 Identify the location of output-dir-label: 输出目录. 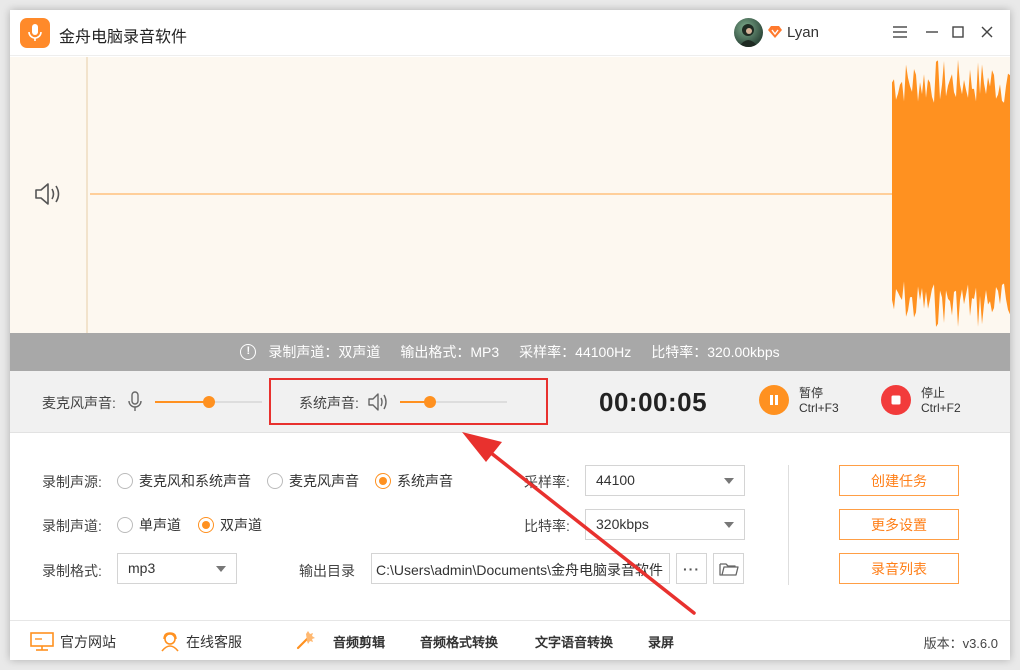
(327, 571).